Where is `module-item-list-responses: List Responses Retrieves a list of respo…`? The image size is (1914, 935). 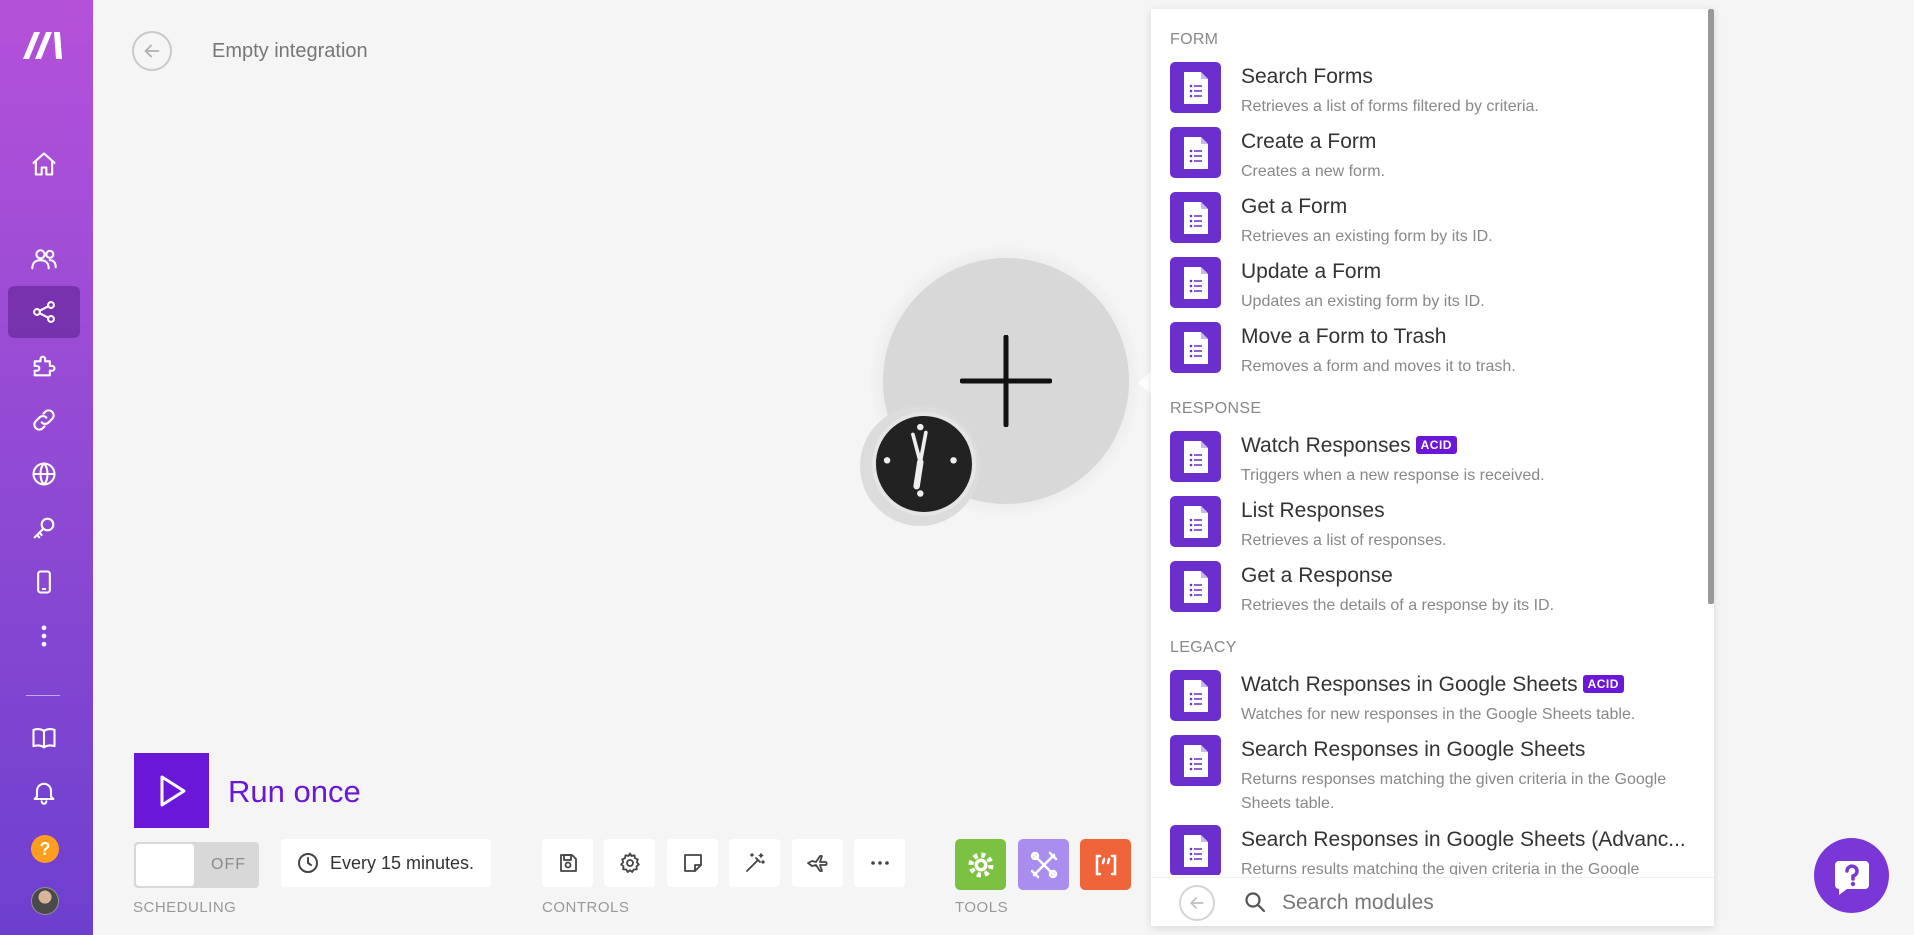 module-item-list-responses: List Responses Retrieves a list of respo… is located at coordinates (1429, 527).